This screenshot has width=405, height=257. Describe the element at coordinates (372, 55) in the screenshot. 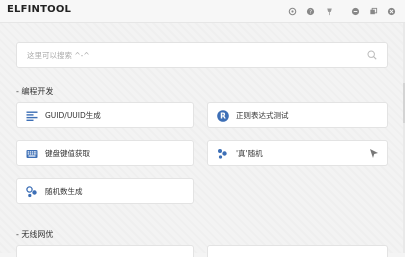

I see `search-icon` at that location.